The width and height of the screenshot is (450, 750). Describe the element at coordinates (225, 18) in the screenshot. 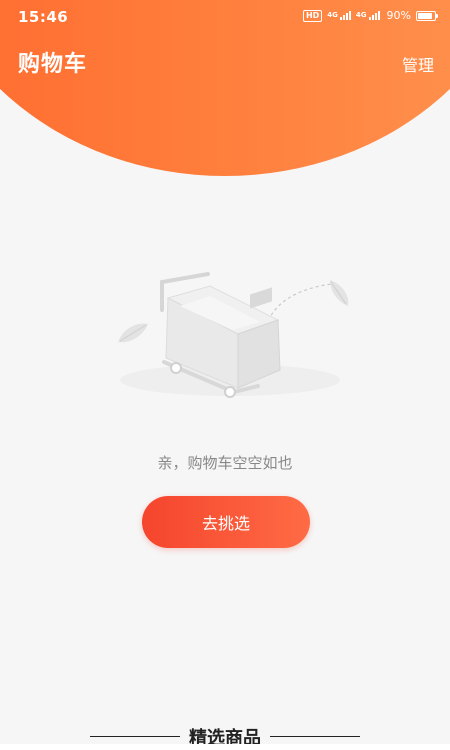

I see `status-bar: 15:46 HD 4G 4G 90%` at that location.